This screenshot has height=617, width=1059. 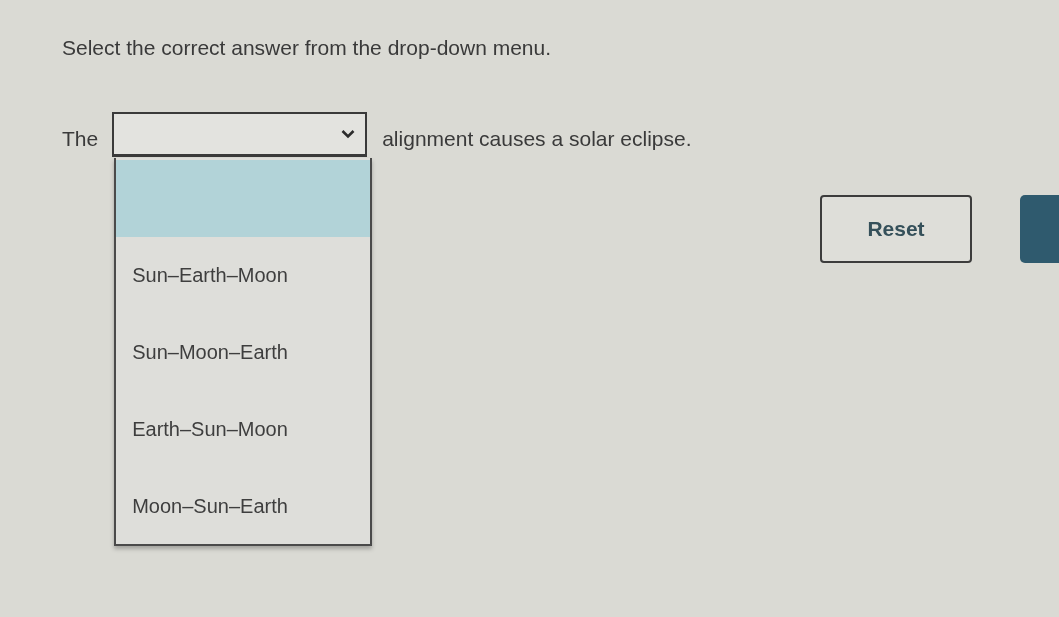 What do you see at coordinates (243, 275) in the screenshot?
I see `dropdown-option: Sun–Earth–Moon` at bounding box center [243, 275].